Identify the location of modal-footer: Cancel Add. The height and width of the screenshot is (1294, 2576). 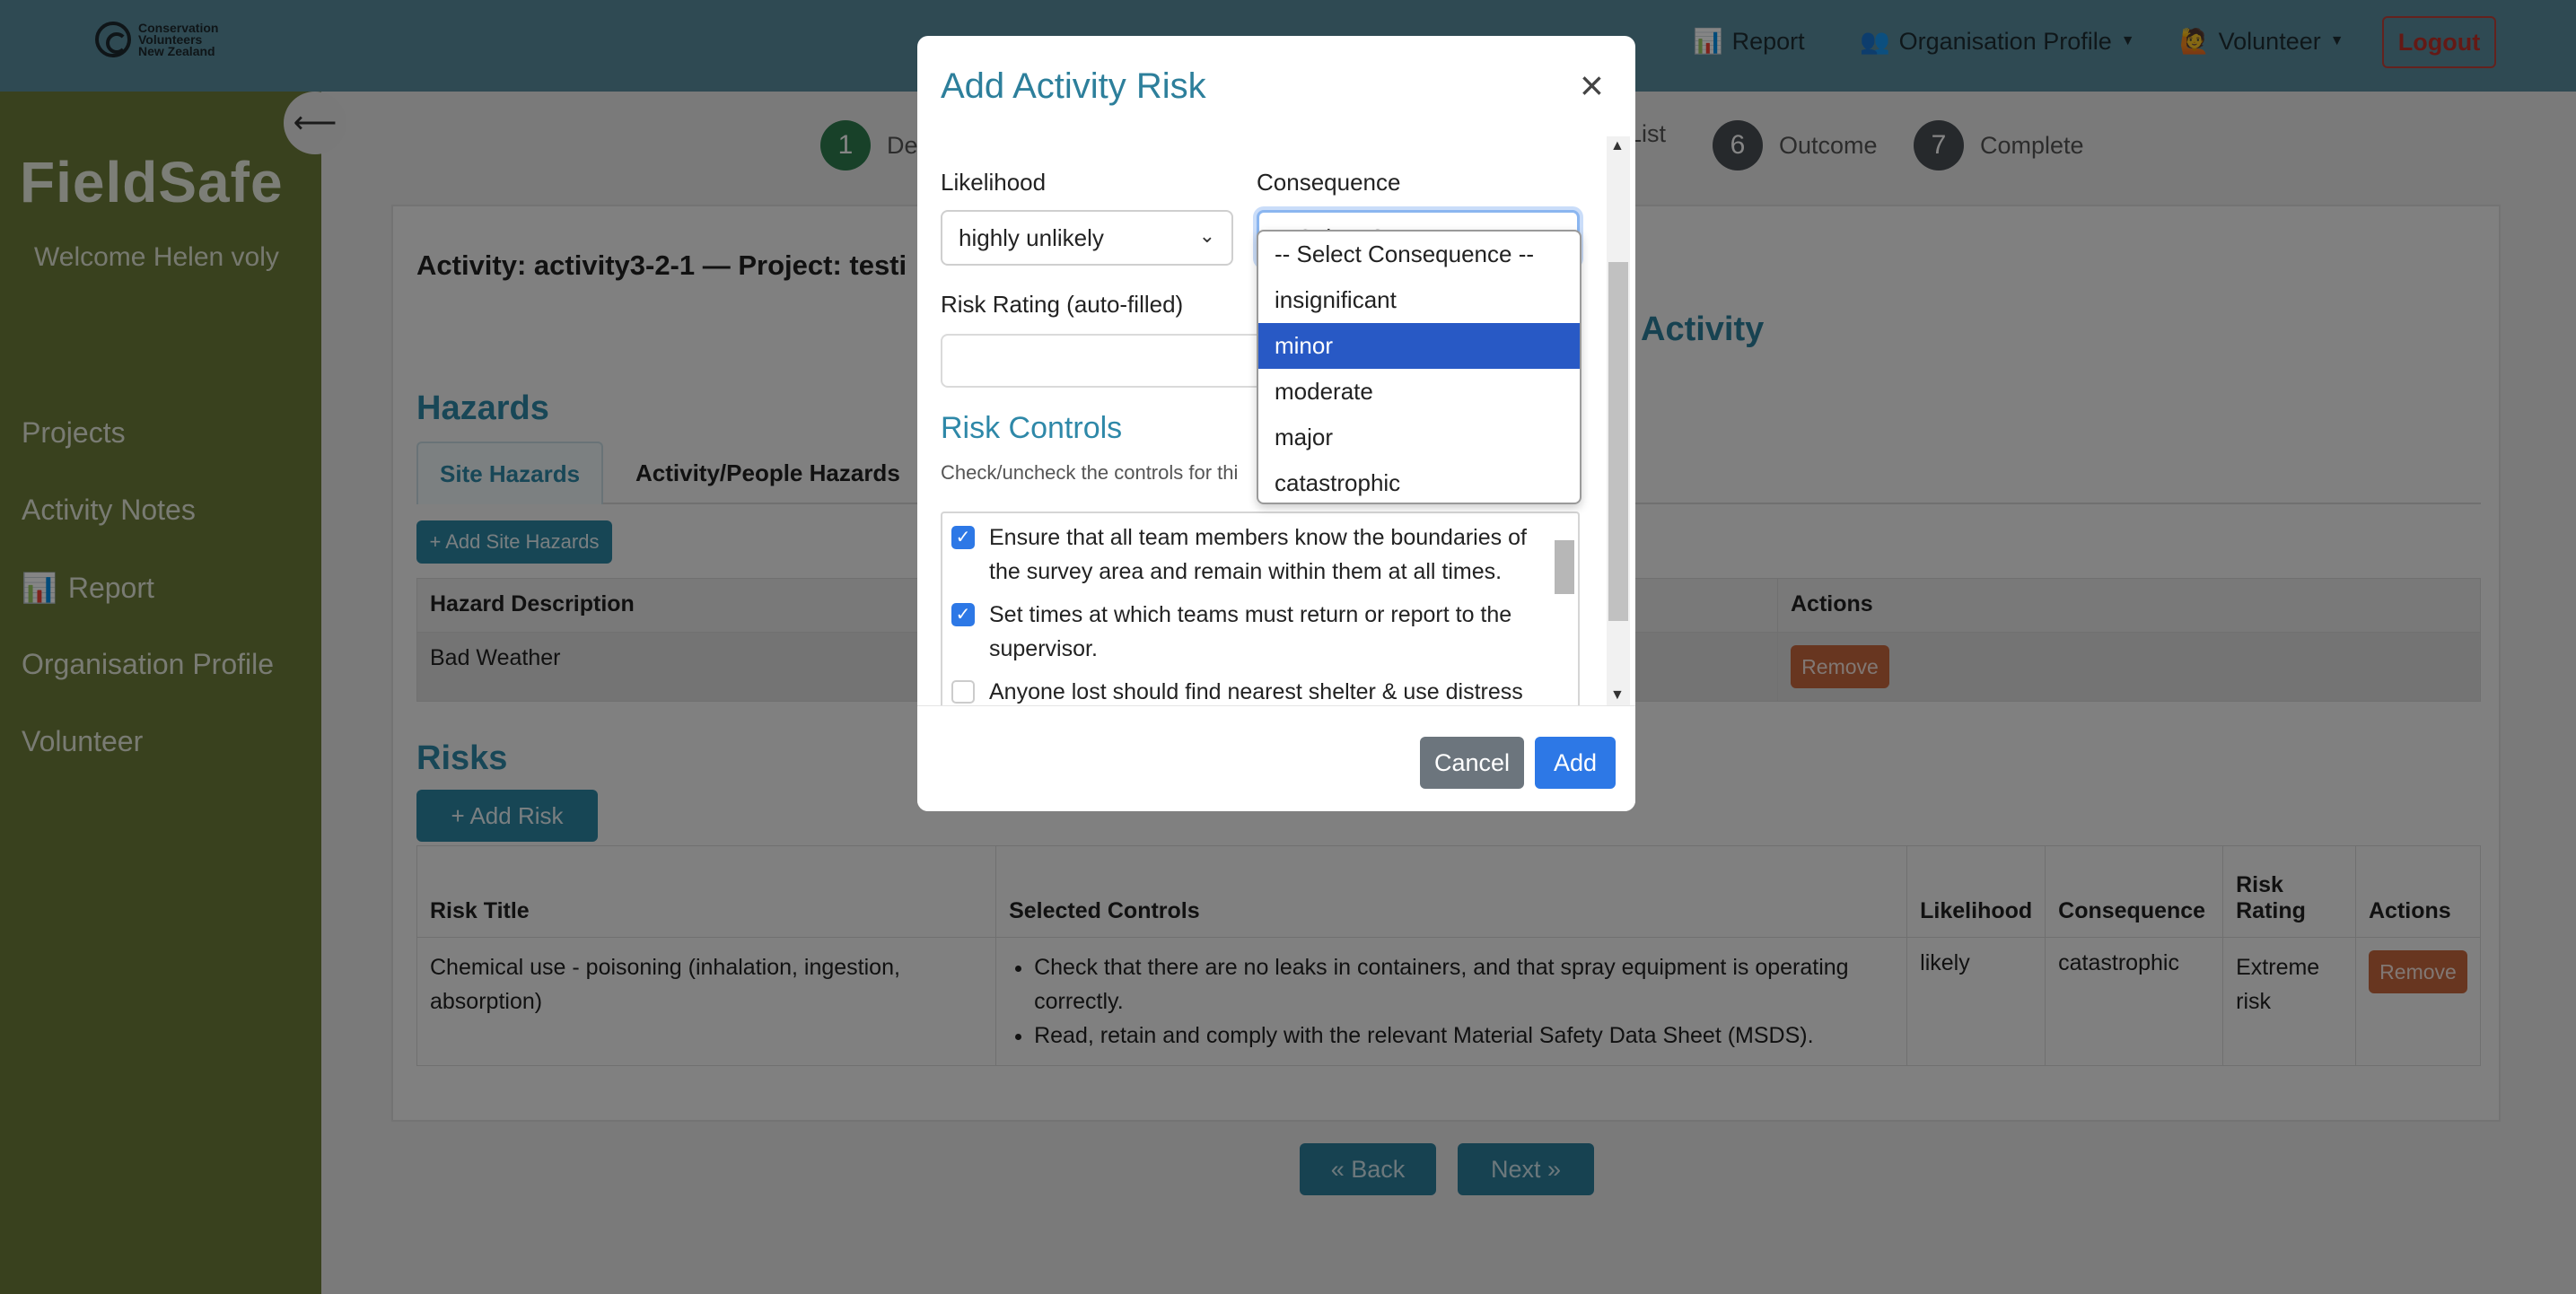
(1276, 758).